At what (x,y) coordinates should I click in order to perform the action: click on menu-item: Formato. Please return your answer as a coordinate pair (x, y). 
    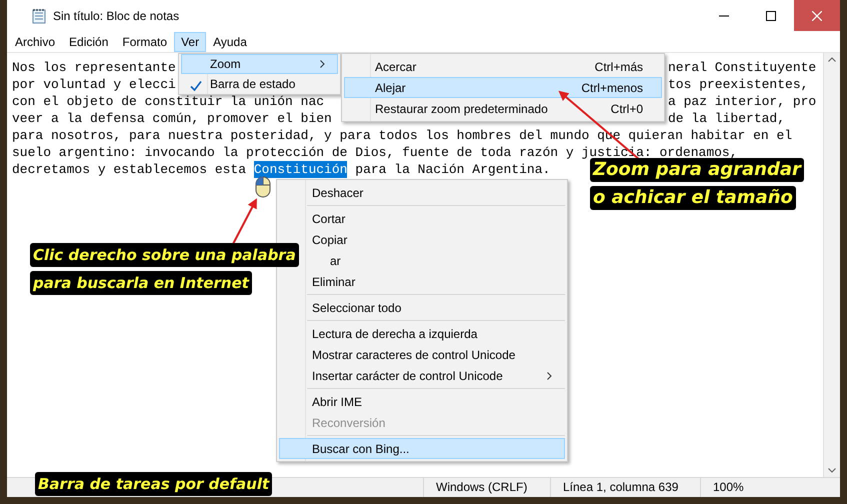
    Looking at the image, I should click on (144, 42).